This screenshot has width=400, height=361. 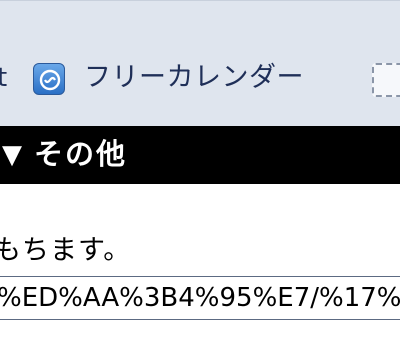 I want to click on collapse-arrow-icon: ▼, so click(x=12, y=155).